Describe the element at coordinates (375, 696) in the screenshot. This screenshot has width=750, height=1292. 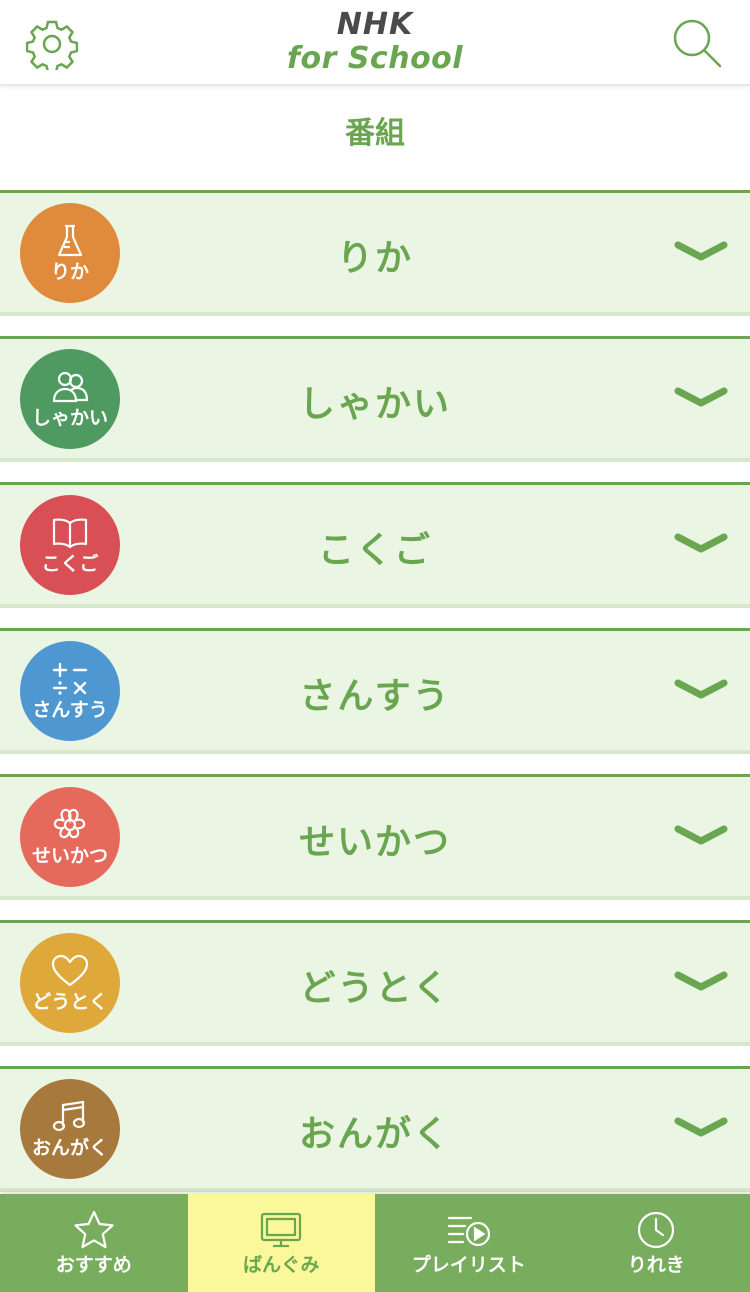
I see `subject-name: さんすう` at that location.